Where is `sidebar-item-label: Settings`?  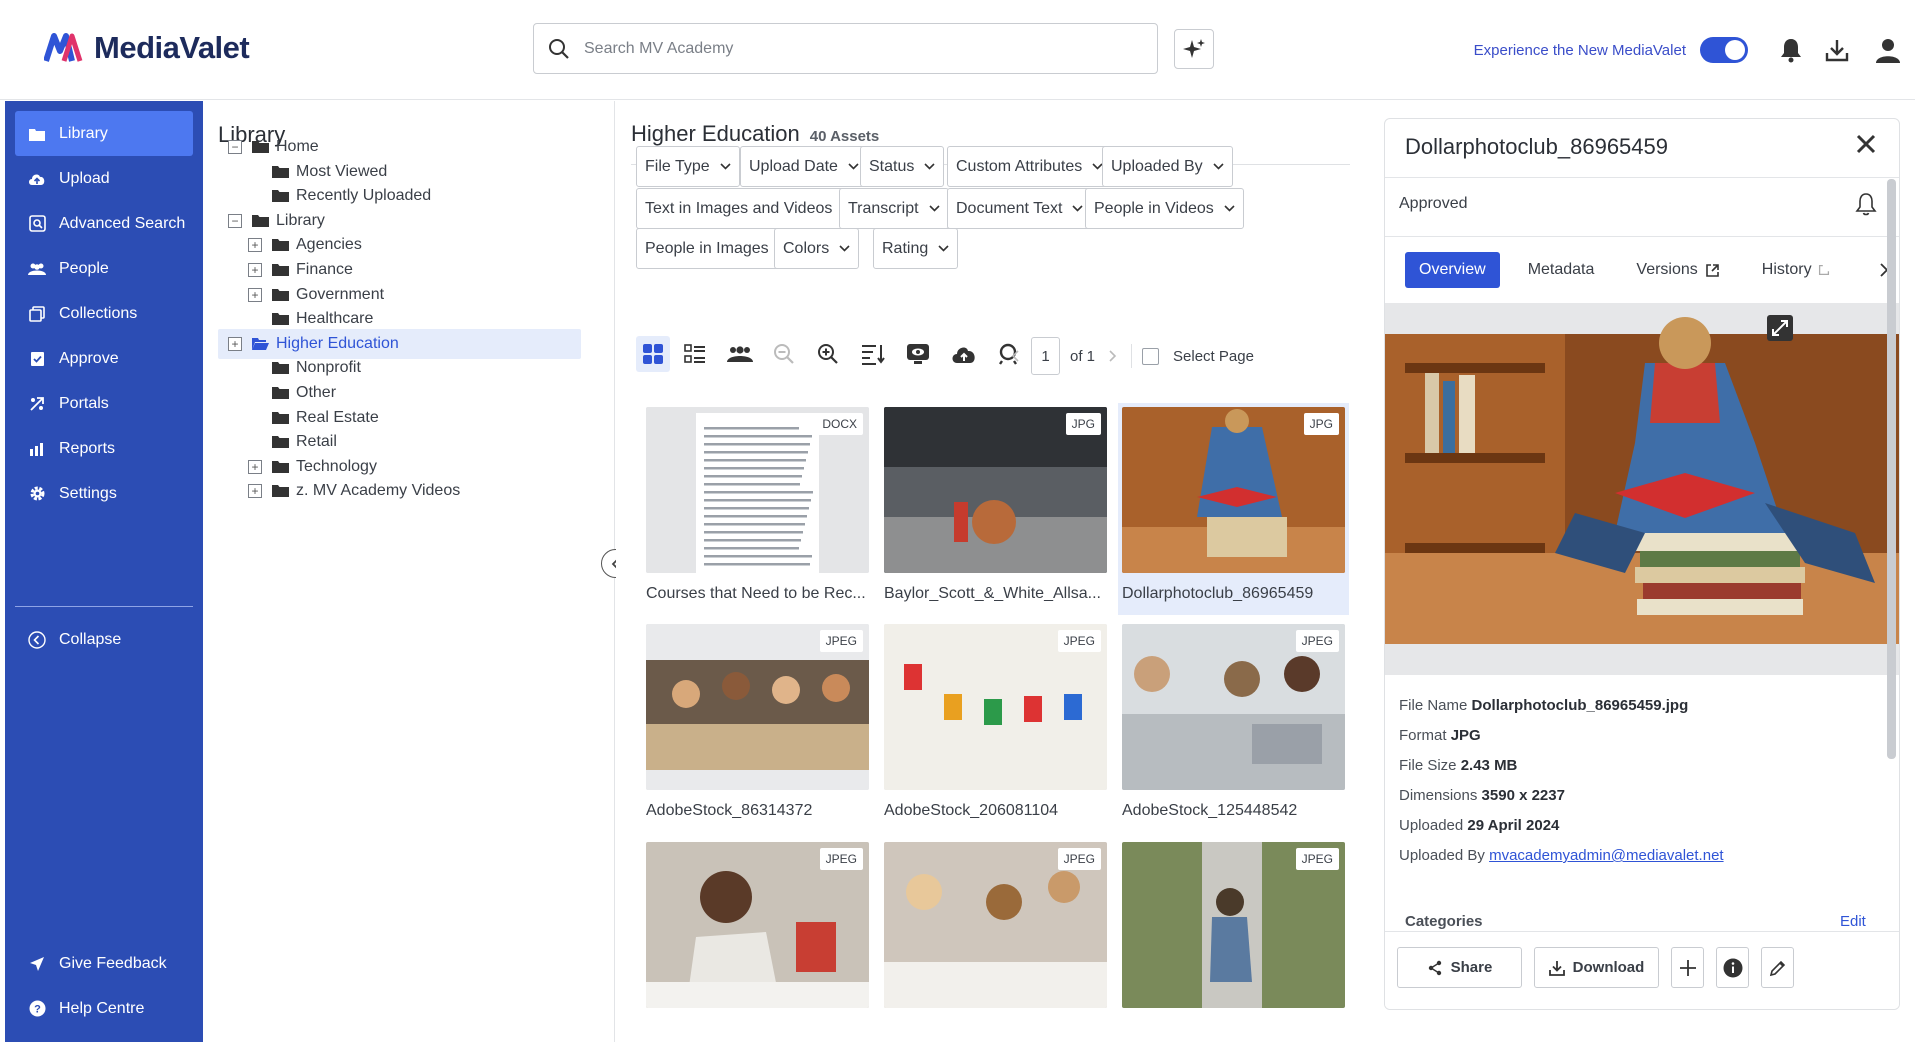 sidebar-item-label: Settings is located at coordinates (88, 493).